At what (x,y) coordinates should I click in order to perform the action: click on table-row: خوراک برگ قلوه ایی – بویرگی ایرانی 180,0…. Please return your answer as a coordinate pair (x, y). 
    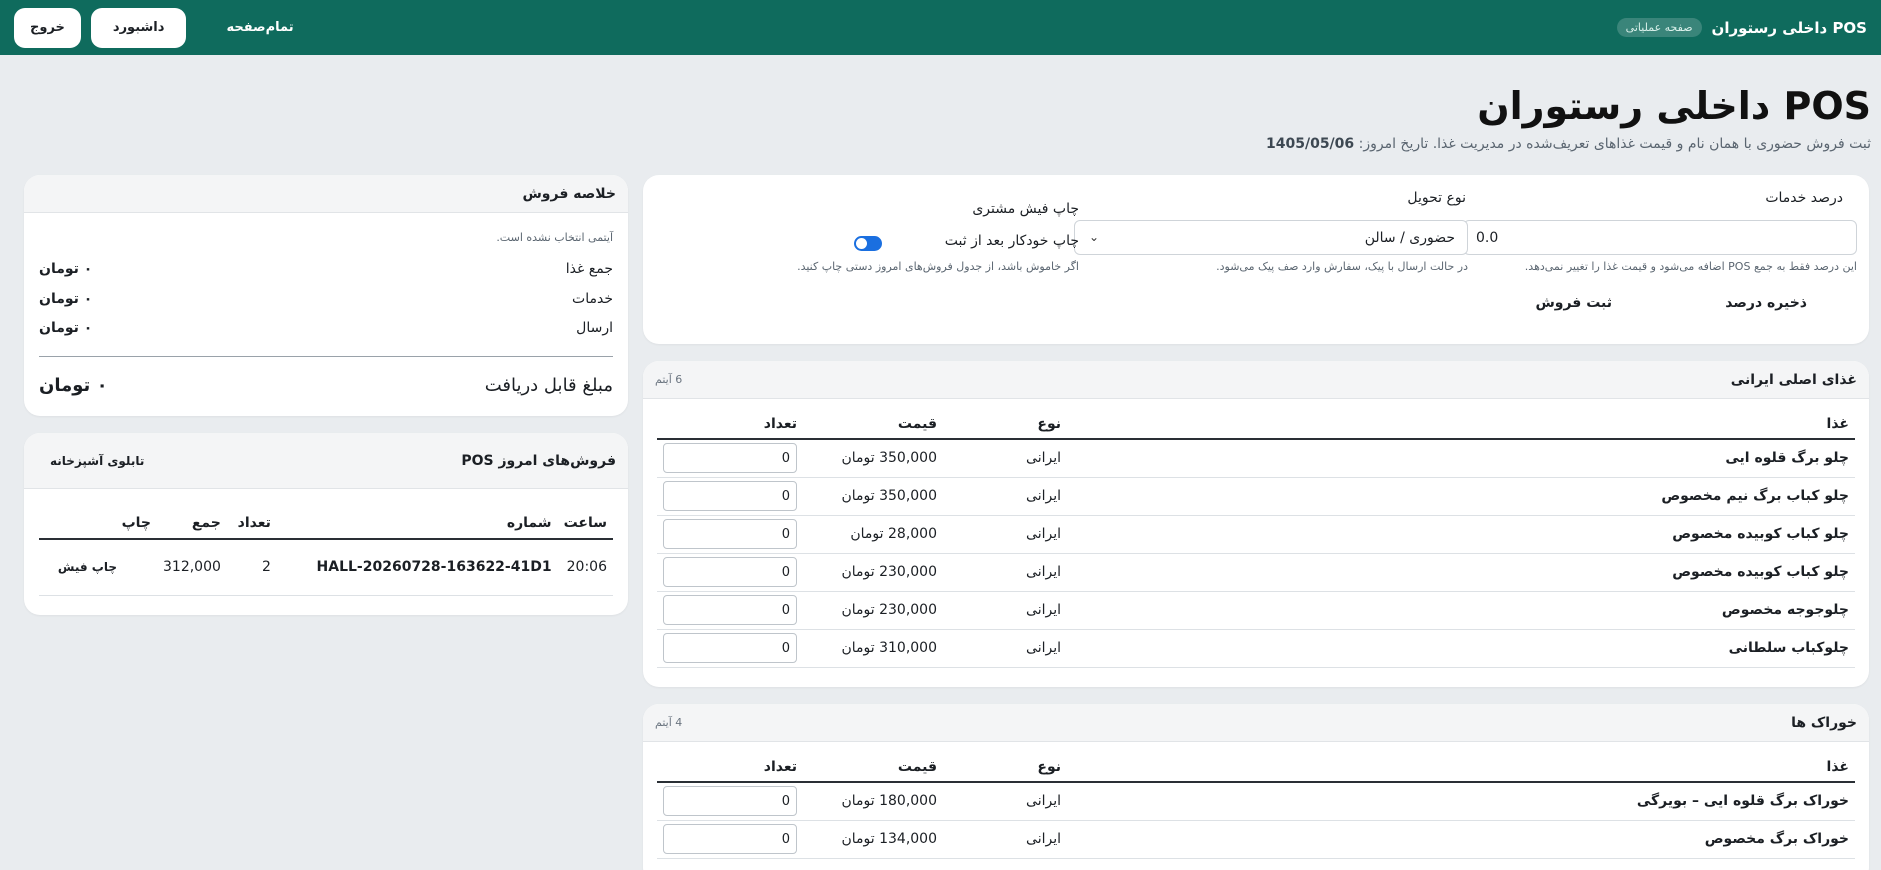
    Looking at the image, I should click on (1256, 801).